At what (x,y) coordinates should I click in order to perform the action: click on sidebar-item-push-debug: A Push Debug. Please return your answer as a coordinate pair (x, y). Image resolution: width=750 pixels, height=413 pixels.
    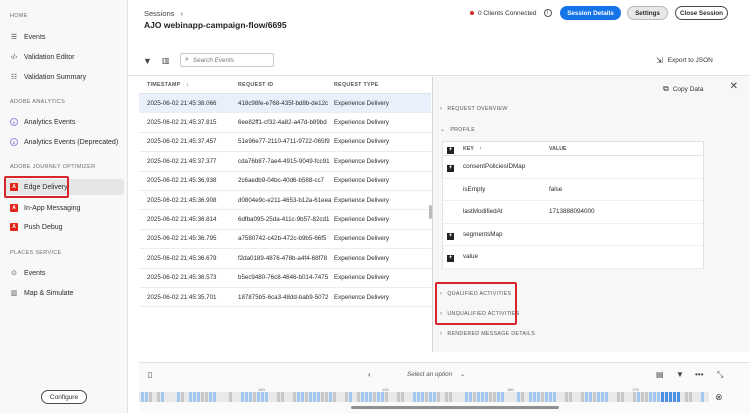
    Looking at the image, I should click on (64, 227).